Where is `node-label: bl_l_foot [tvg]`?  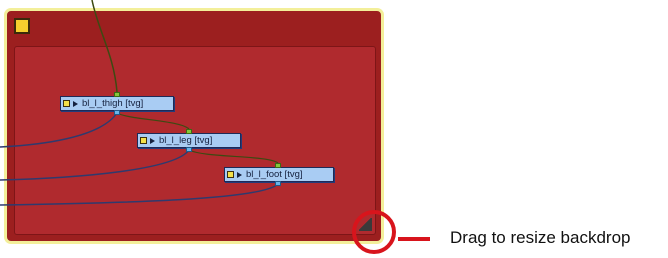
node-label: bl_l_foot [tvg] is located at coordinates (274, 174).